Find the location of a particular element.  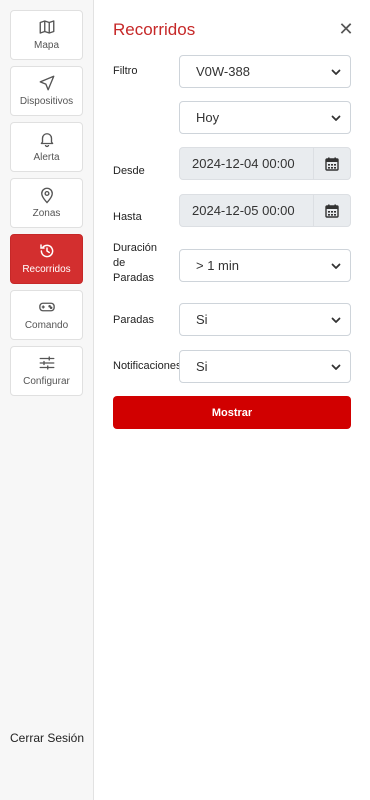

sidebar-item-label: Alerta is located at coordinates (46, 157).